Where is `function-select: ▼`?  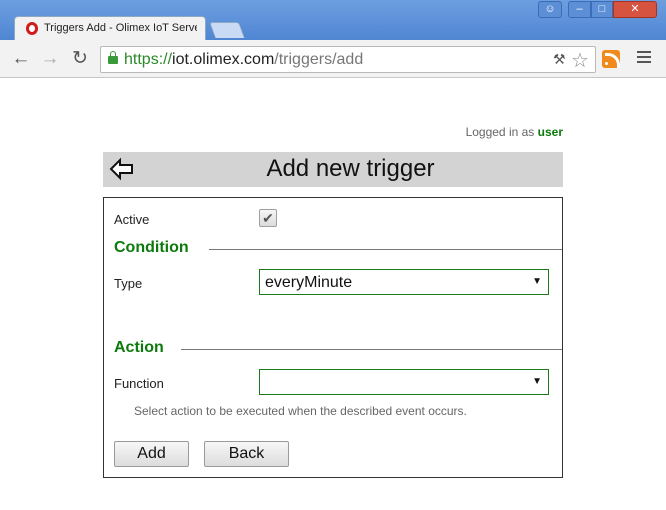
function-select: ▼ is located at coordinates (404, 382).